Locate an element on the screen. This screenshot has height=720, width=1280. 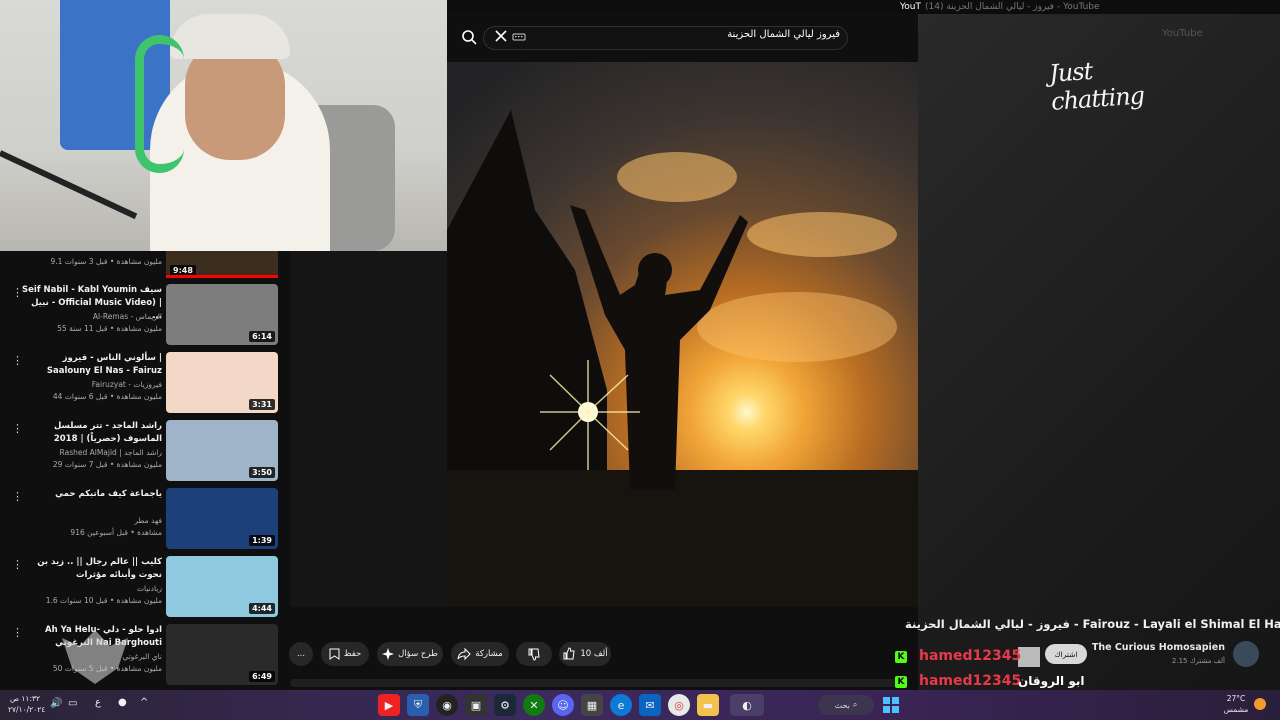
video-meta: 1.6 مليون مشاهدة • قبل 10 سنوات is located at coordinates (103, 600).